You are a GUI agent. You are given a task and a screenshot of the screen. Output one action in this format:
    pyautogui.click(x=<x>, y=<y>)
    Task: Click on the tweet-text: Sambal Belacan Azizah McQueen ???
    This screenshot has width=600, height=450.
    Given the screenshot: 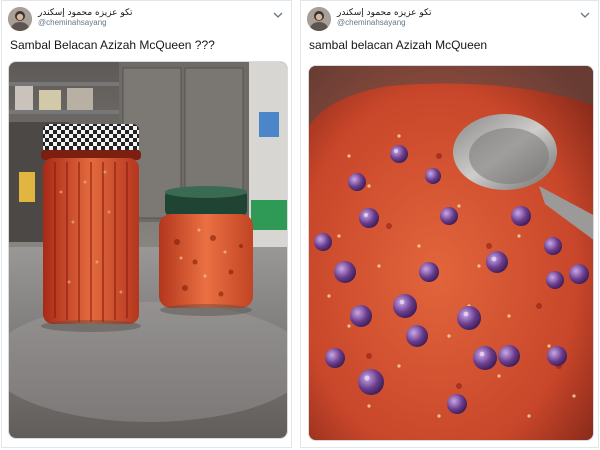 What is the action you would take?
    pyautogui.click(x=112, y=45)
    